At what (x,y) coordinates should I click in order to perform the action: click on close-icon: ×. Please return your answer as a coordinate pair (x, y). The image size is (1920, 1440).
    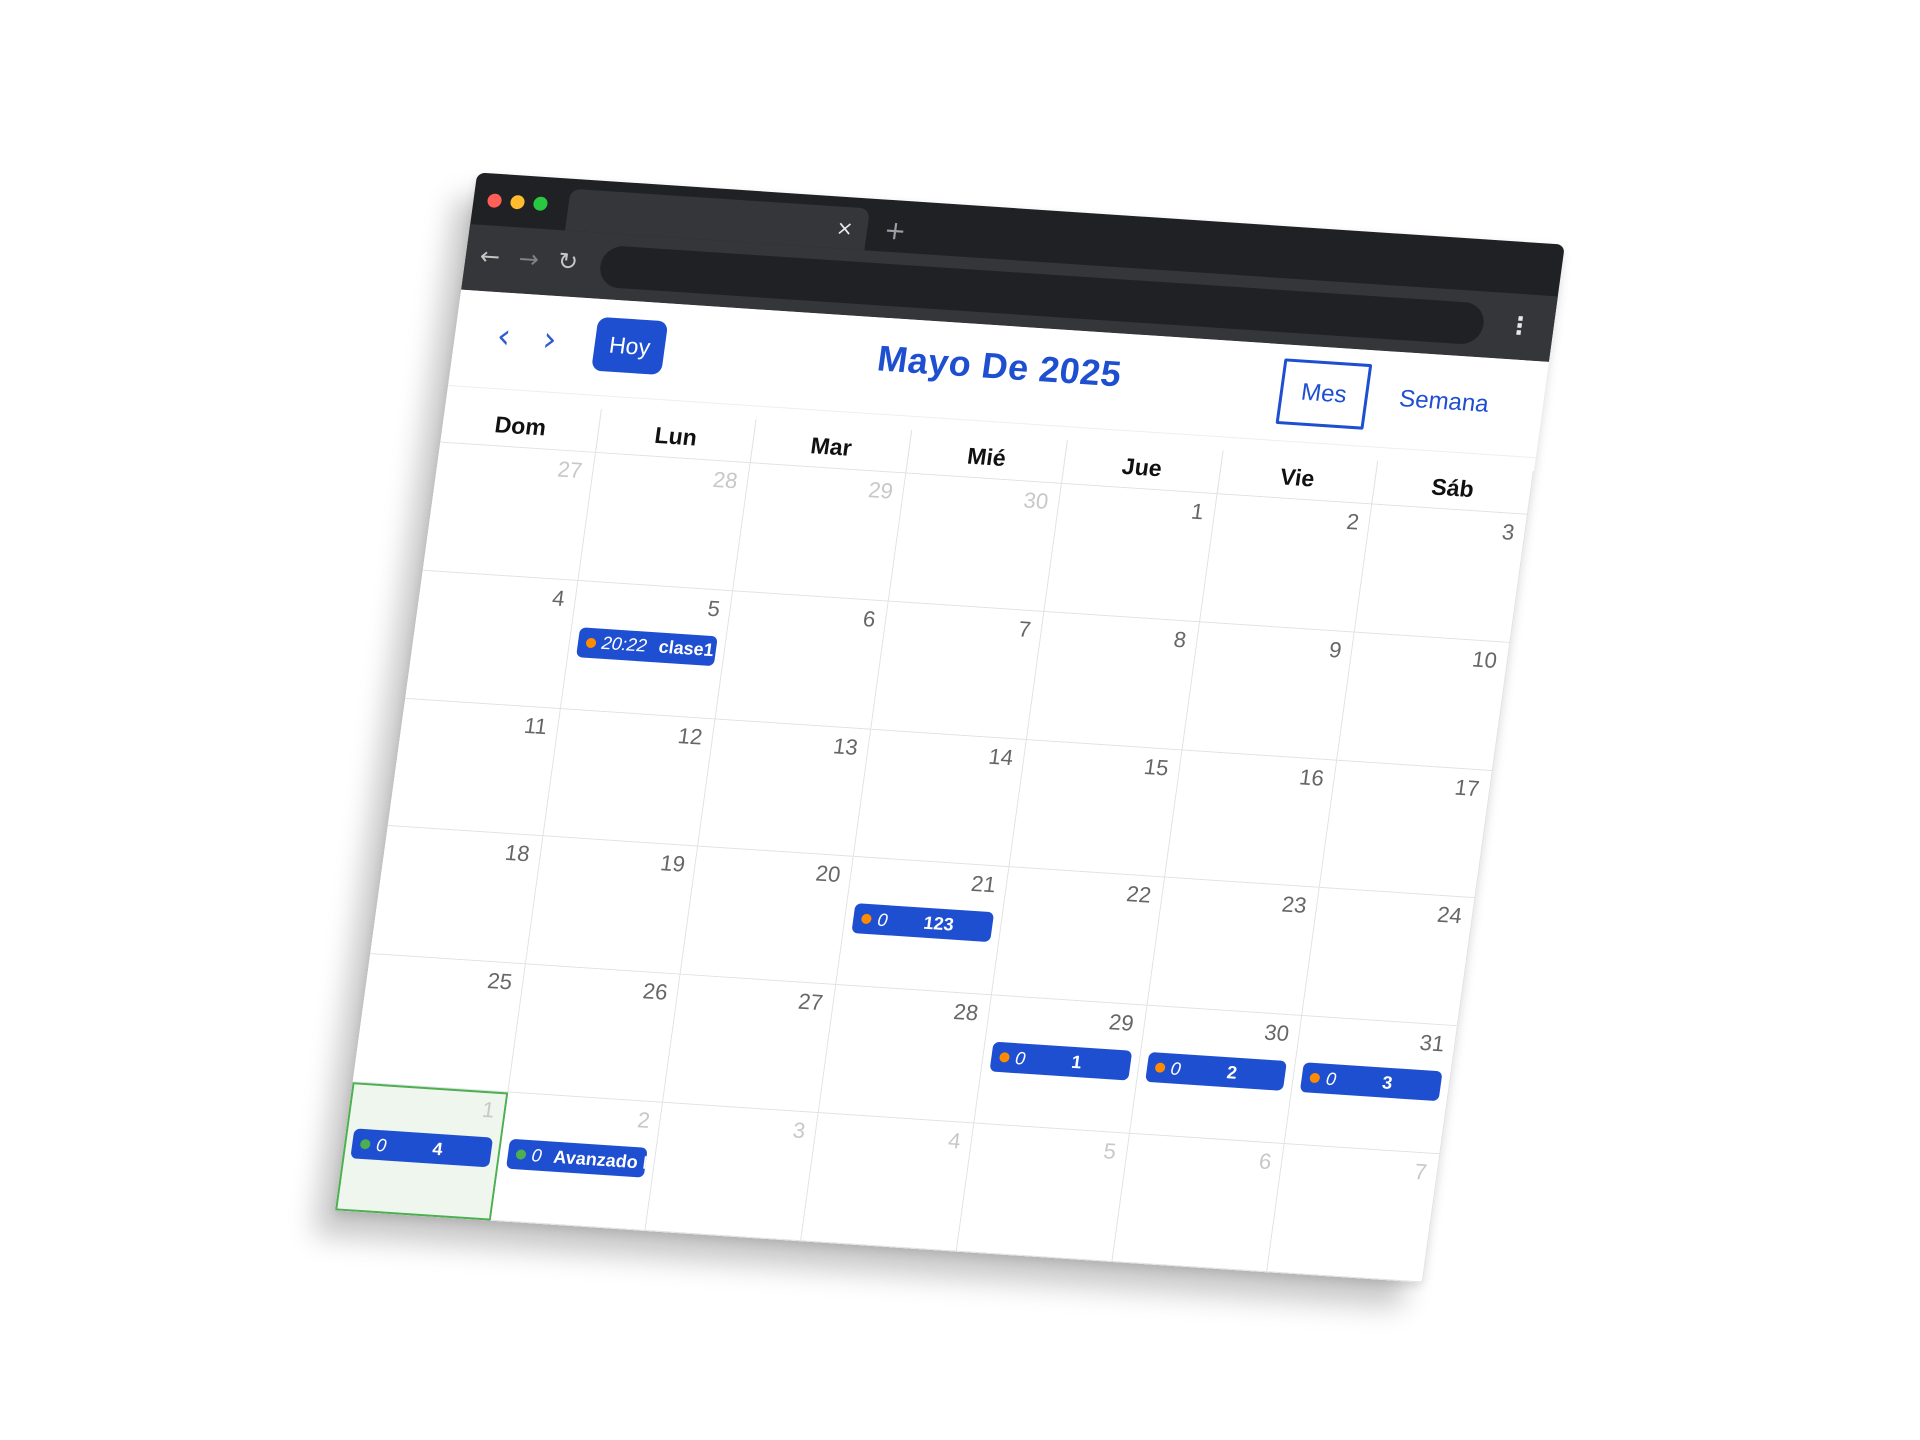
    Looking at the image, I should click on (845, 227).